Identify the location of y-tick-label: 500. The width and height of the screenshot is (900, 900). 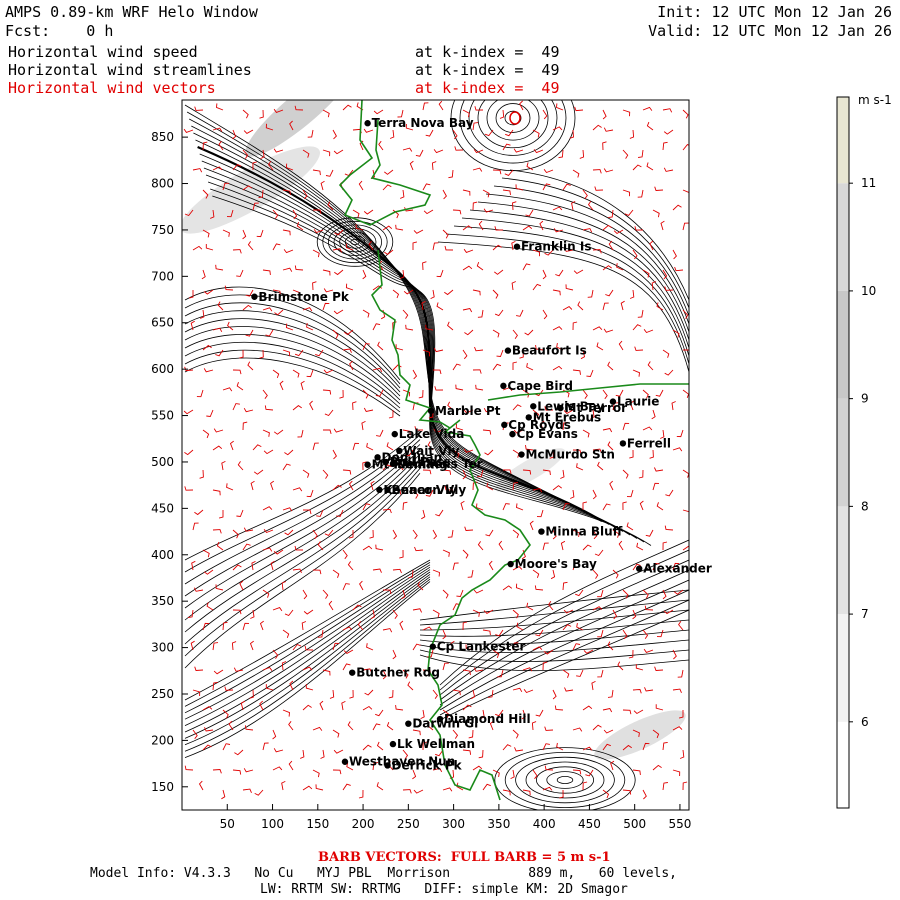
(162, 462).